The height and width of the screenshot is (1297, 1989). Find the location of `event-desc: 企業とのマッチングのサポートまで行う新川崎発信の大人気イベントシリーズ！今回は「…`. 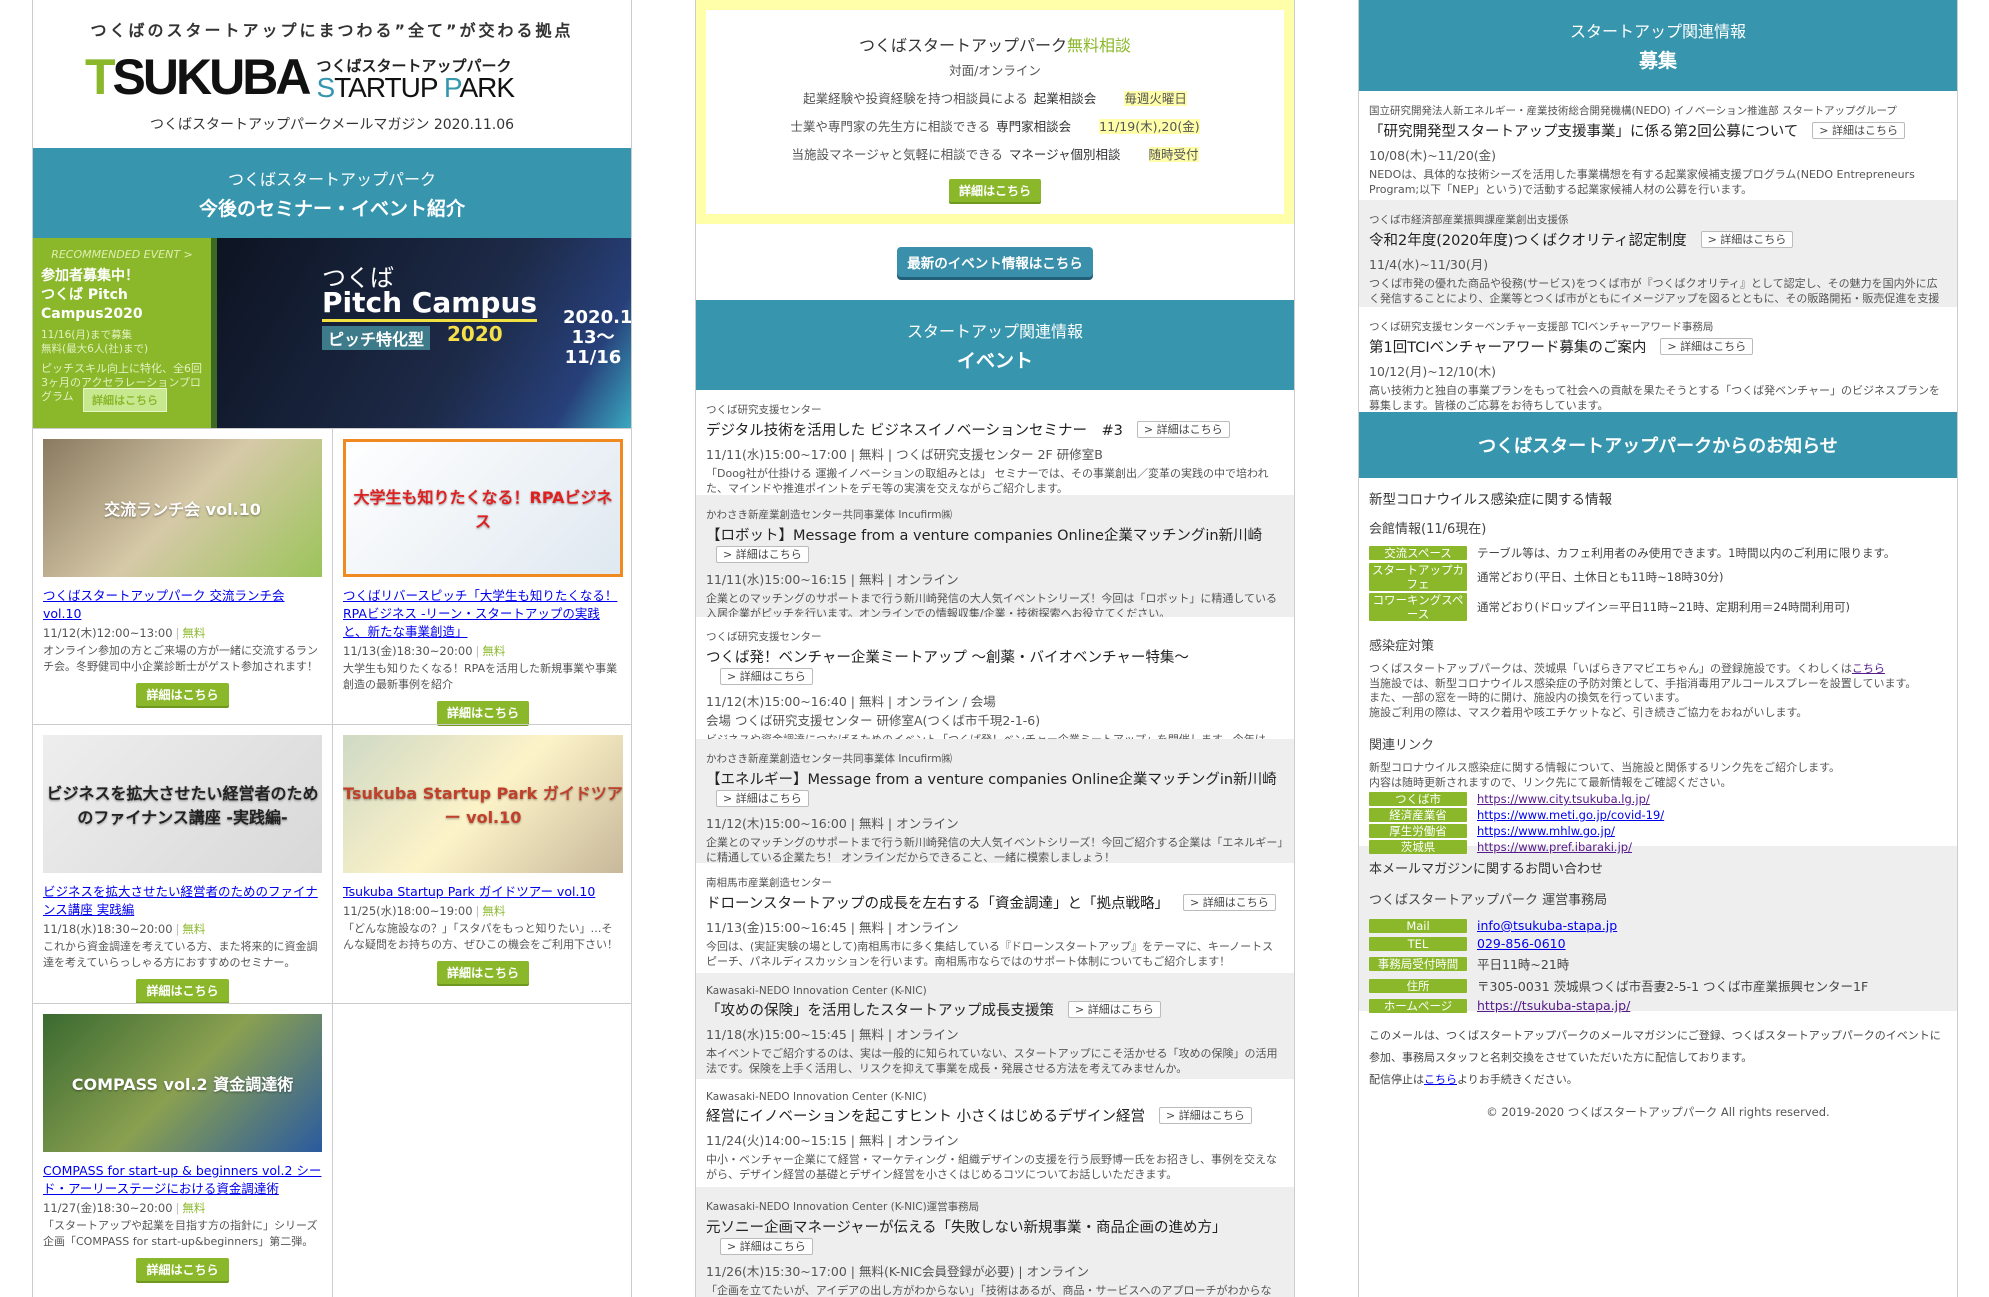

event-desc: 企業とのマッチングのサポートまで行う新川崎発信の大人気イベントシリーズ！今回は「… is located at coordinates (992, 604).